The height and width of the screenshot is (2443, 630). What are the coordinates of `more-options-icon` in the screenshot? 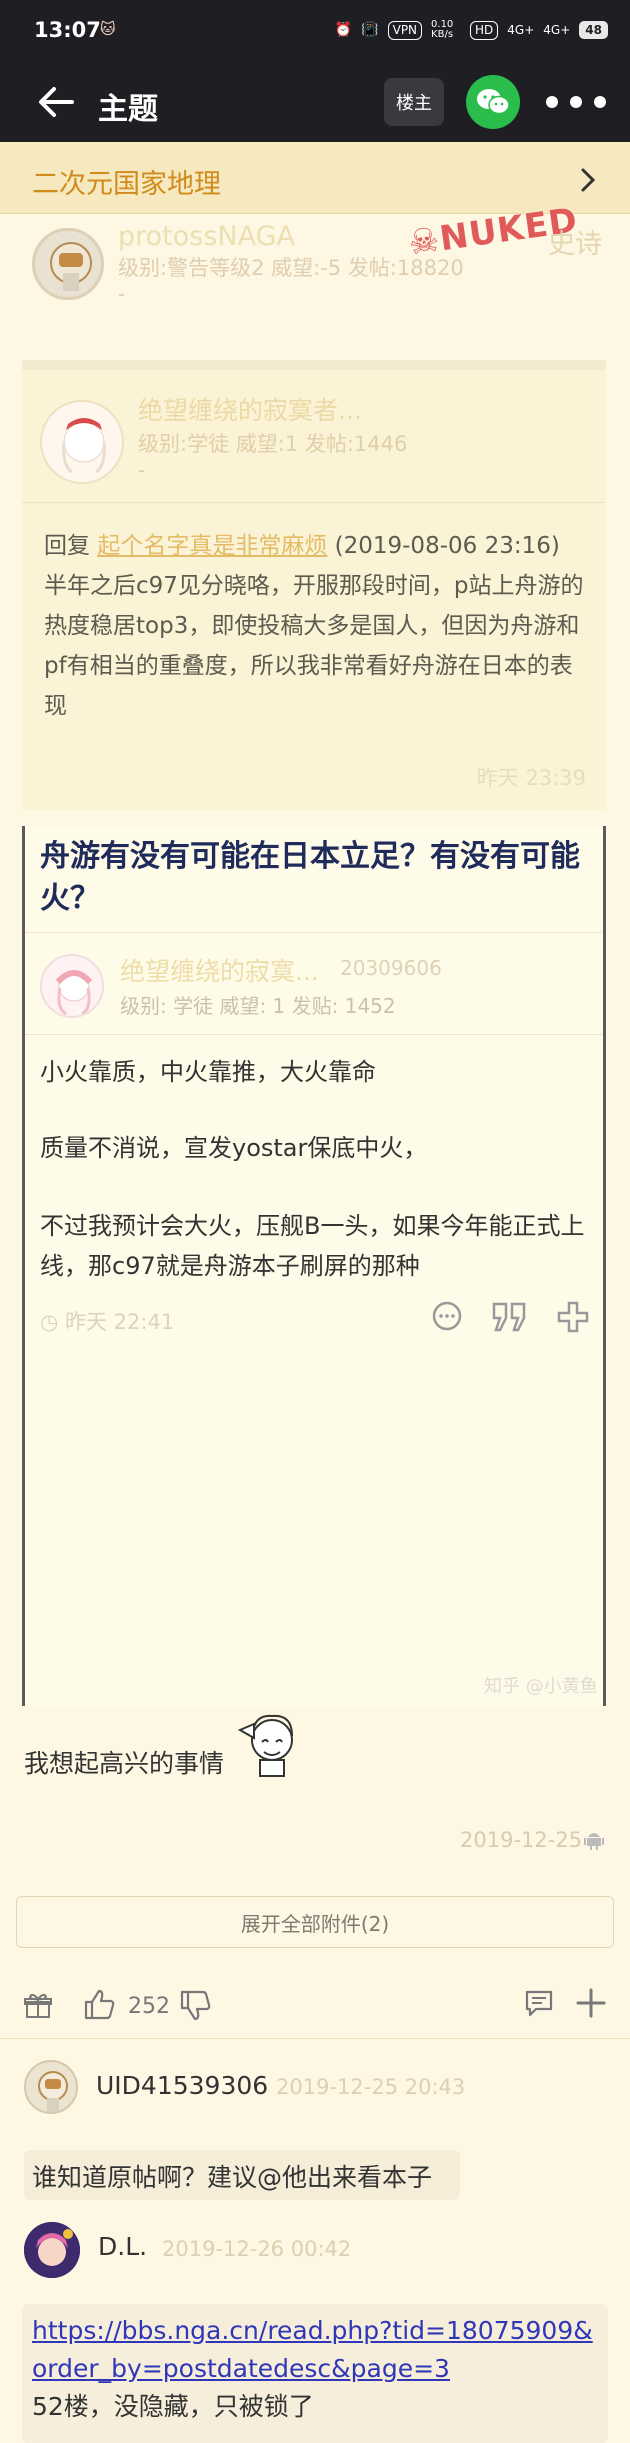 It's located at (576, 102).